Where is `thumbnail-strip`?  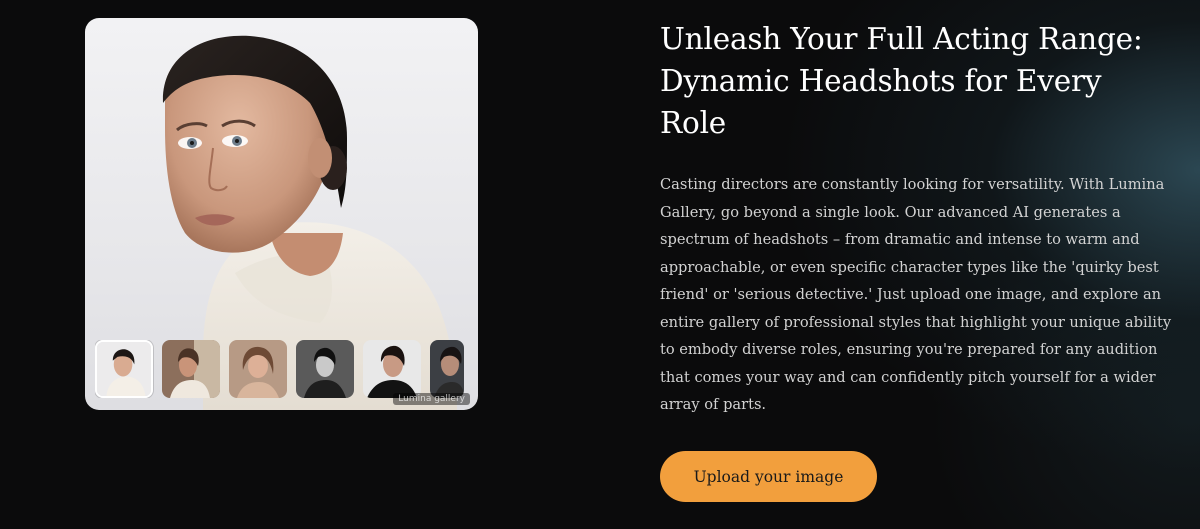 thumbnail-strip is located at coordinates (281, 369).